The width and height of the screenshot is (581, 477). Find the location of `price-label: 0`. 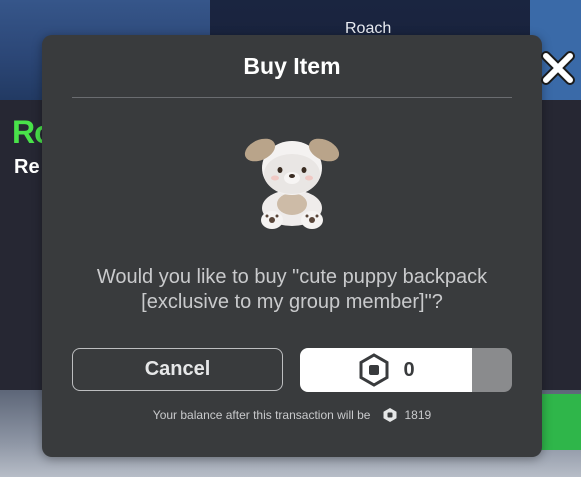

price-label: 0 is located at coordinates (409, 369).